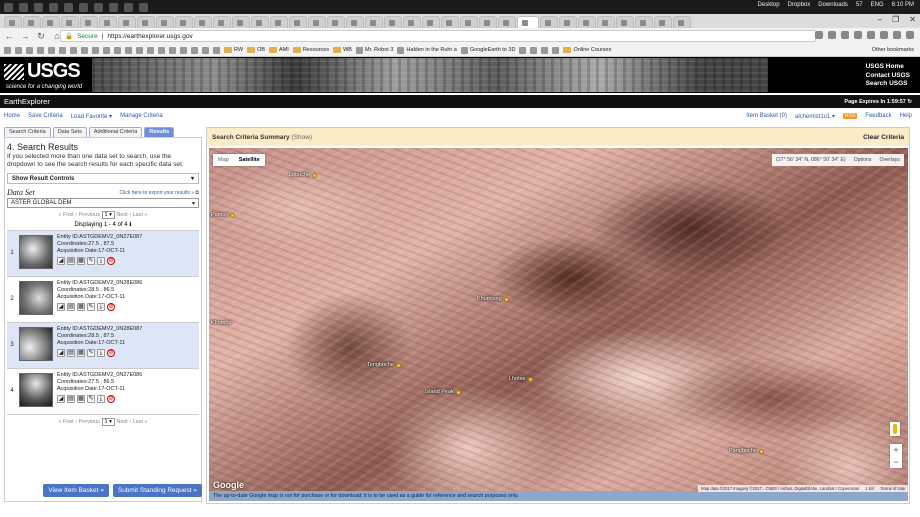  I want to click on tray-language: ENG, so click(877, 5).